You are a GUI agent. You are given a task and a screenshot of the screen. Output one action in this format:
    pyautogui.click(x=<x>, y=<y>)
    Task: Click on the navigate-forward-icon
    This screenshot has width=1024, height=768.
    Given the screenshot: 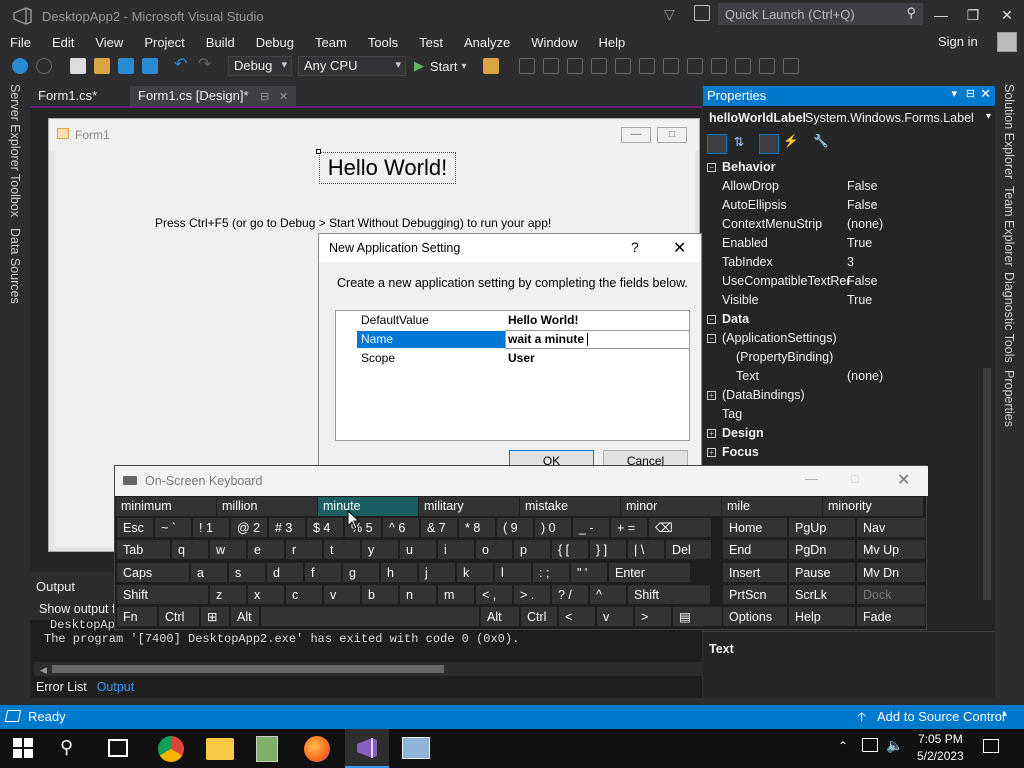 What is the action you would take?
    pyautogui.click(x=44, y=66)
    